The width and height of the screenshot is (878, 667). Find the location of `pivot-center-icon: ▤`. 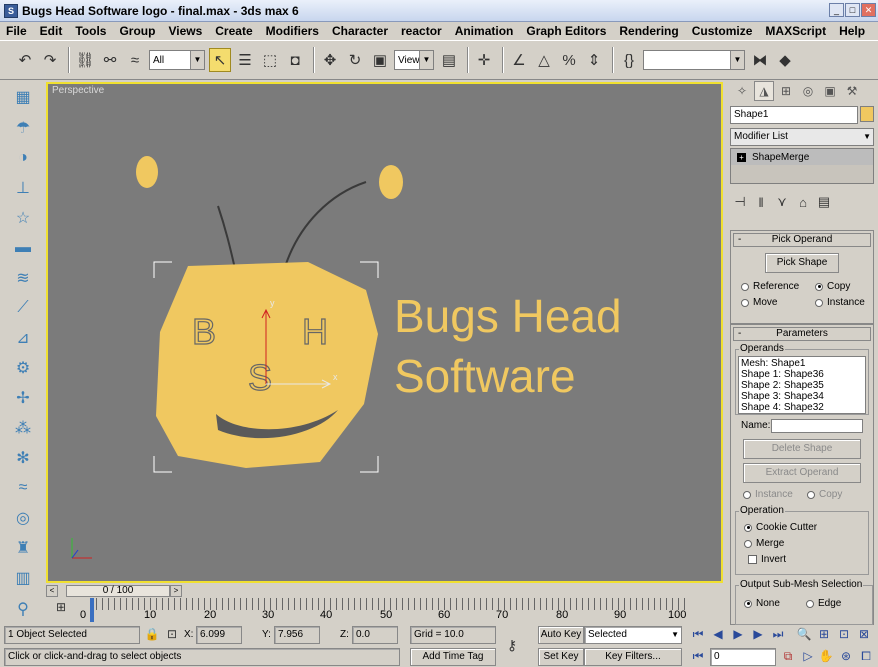

pivot-center-icon: ▤ is located at coordinates (449, 60).